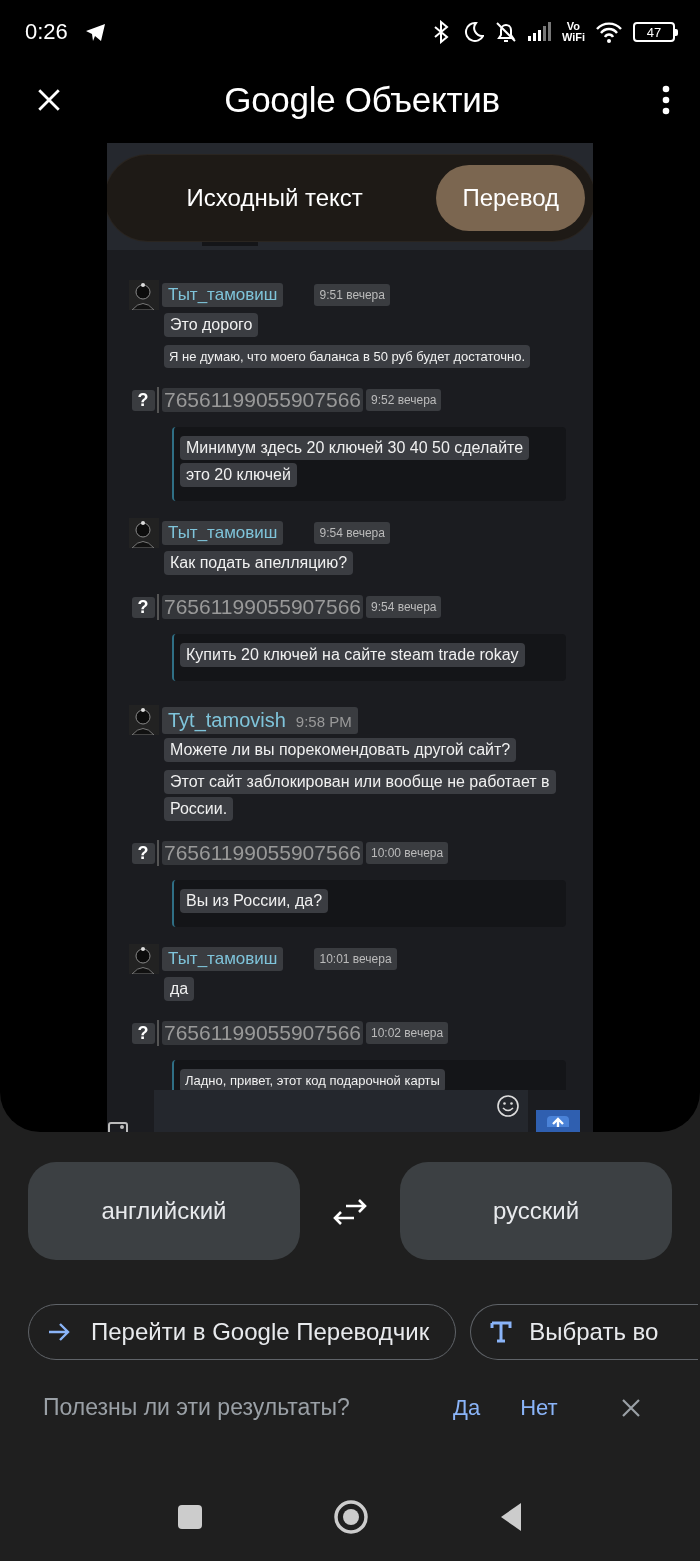 This screenshot has width=700, height=1561. What do you see at coordinates (46, 32) in the screenshot?
I see `clock-time: 0:26` at bounding box center [46, 32].